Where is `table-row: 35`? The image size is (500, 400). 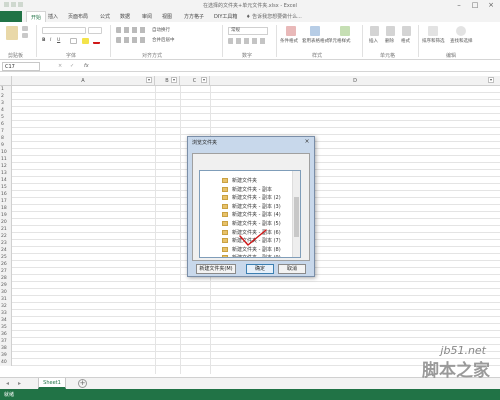
table-row: 35 is located at coordinates (250, 327).